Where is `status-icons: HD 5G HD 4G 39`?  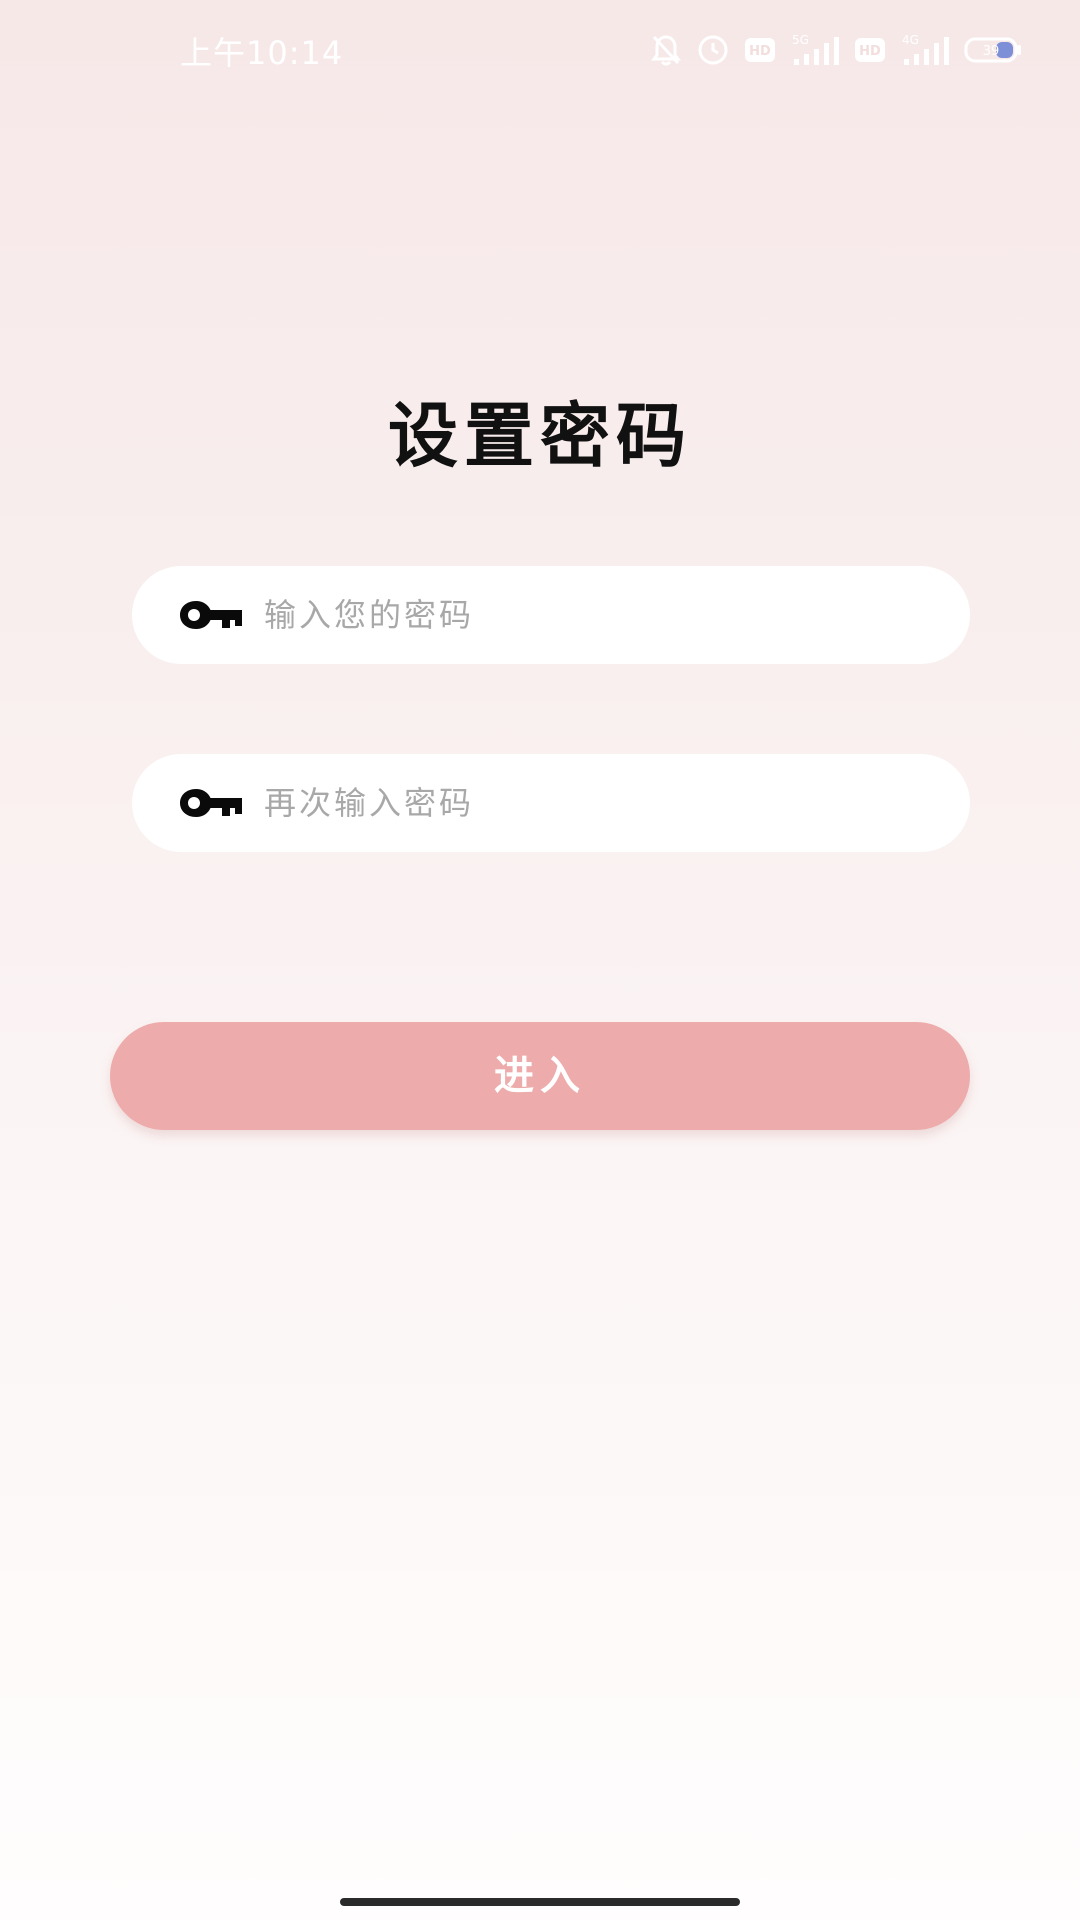 status-icons: HD 5G HD 4G 39 is located at coordinates (829, 50).